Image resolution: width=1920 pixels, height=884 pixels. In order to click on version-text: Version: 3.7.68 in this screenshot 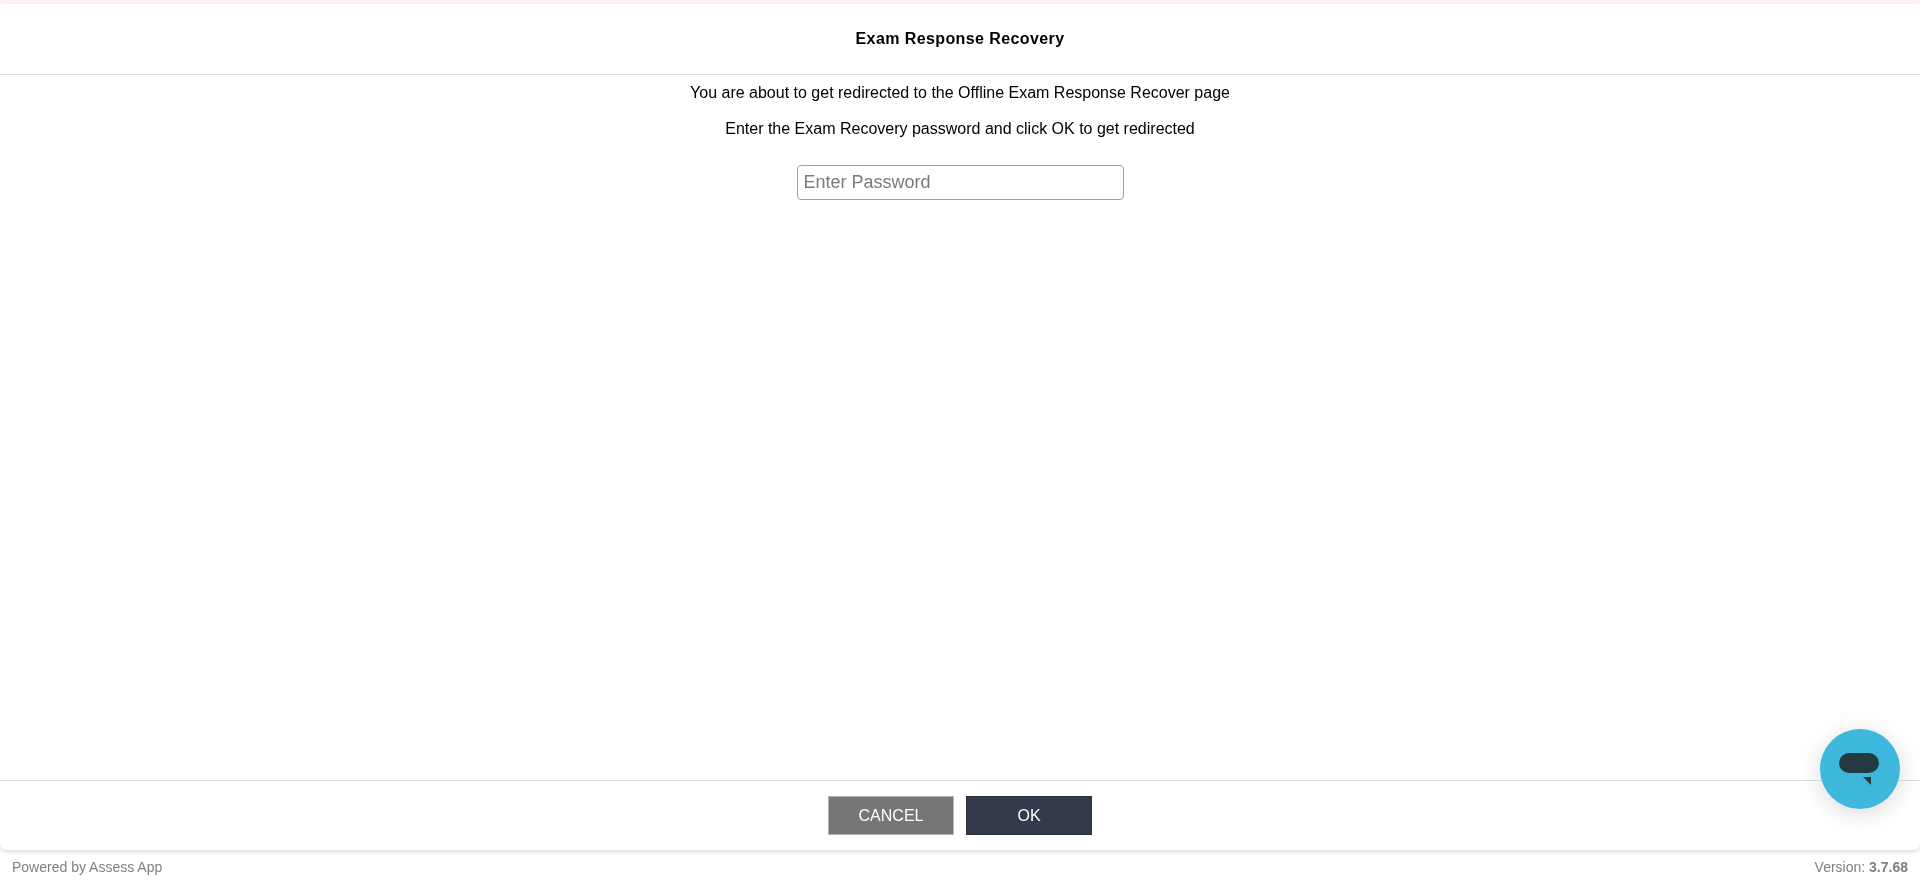, I will do `click(1861, 867)`.